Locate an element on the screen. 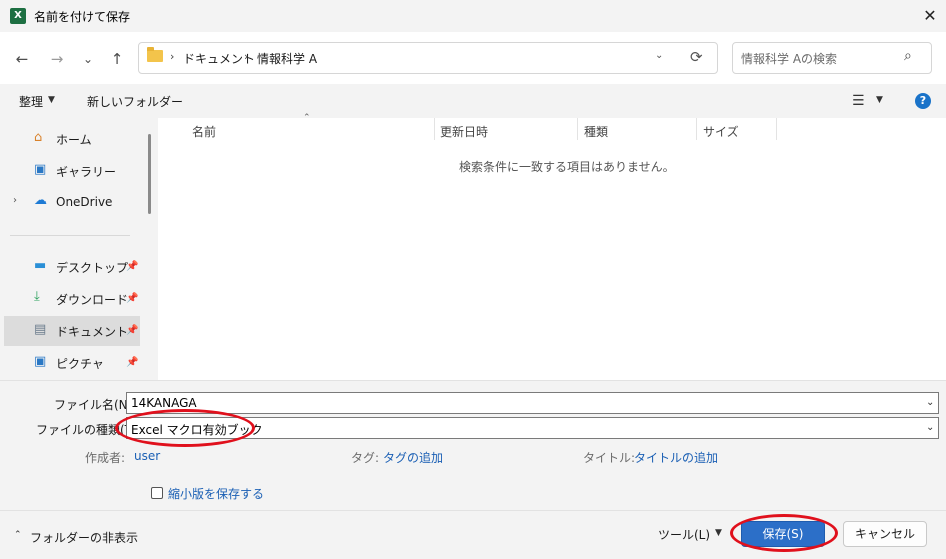 The width and height of the screenshot is (946, 559). chevron-up-icon: ⌃ is located at coordinates (18, 535).